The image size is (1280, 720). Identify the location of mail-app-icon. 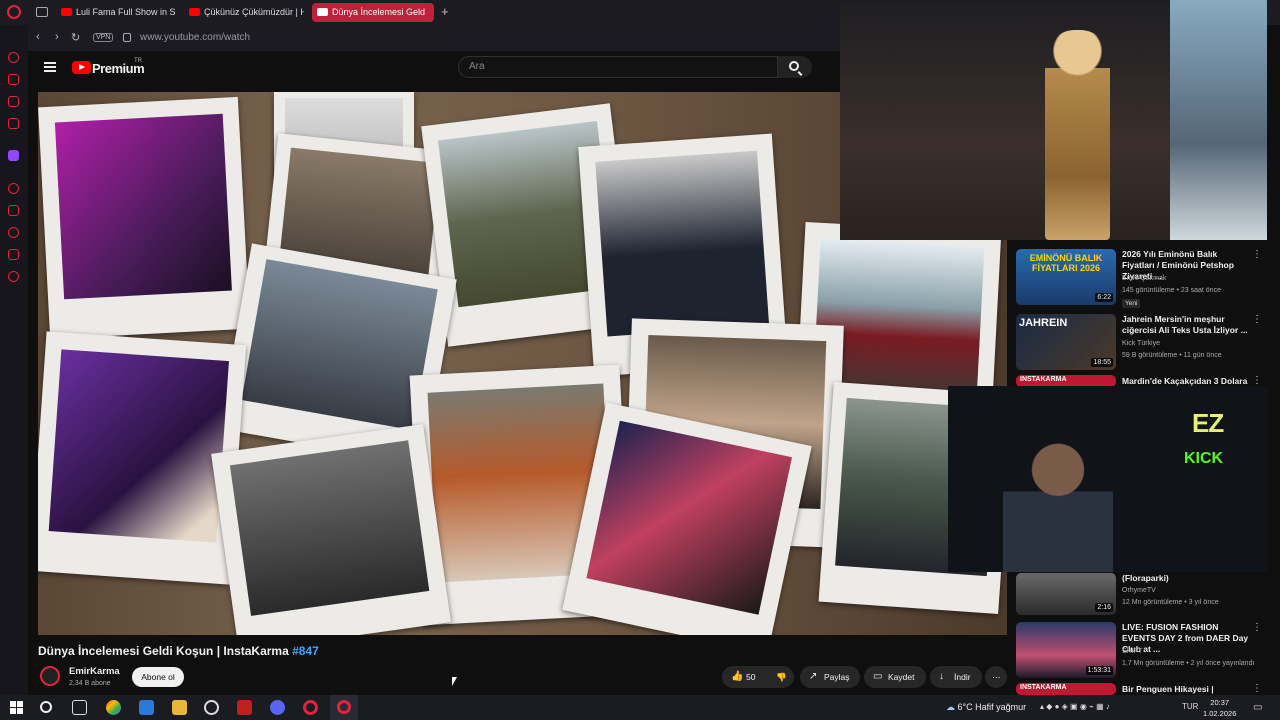
(146, 707).